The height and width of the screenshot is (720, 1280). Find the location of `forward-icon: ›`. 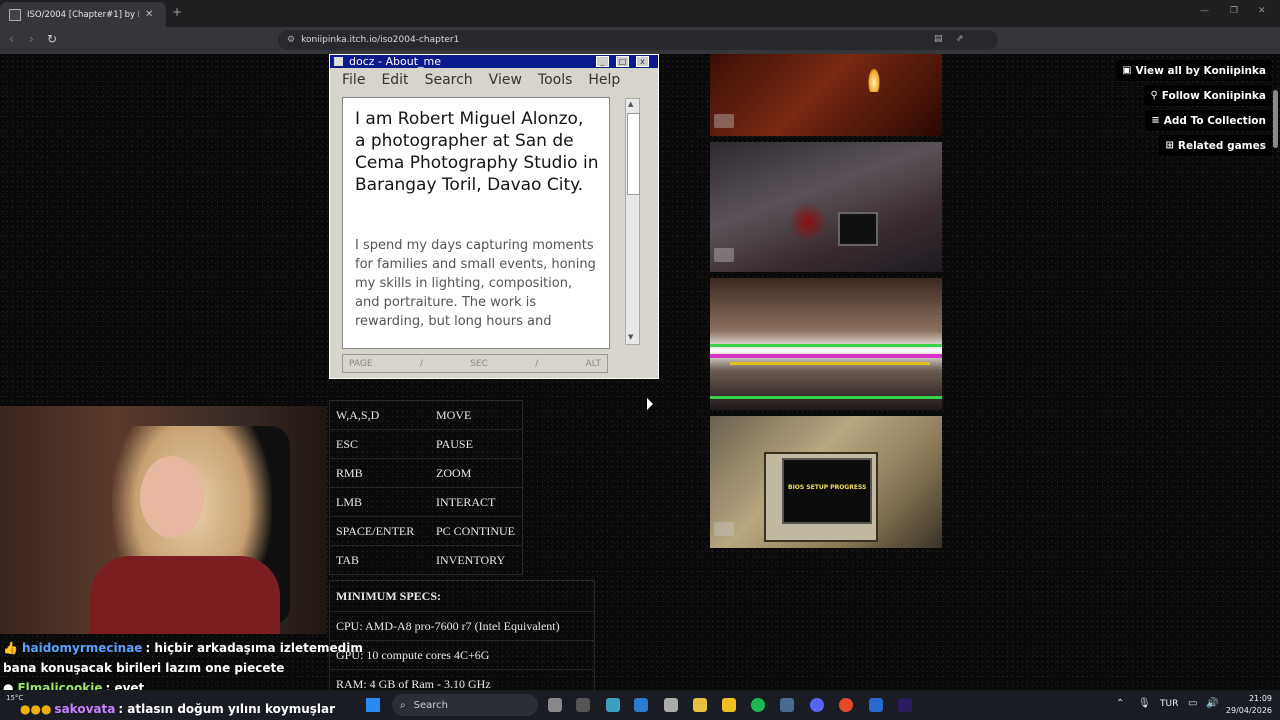

forward-icon: › is located at coordinates (31, 39).